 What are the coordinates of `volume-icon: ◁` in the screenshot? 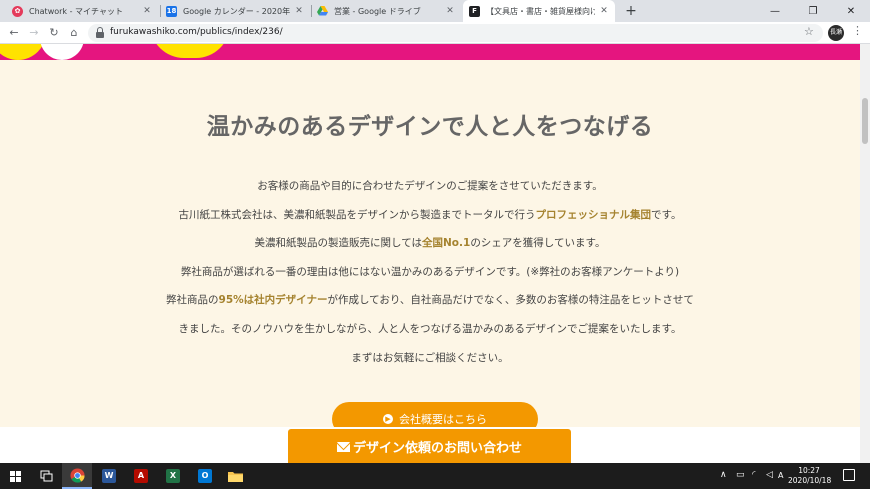 It's located at (769, 475).